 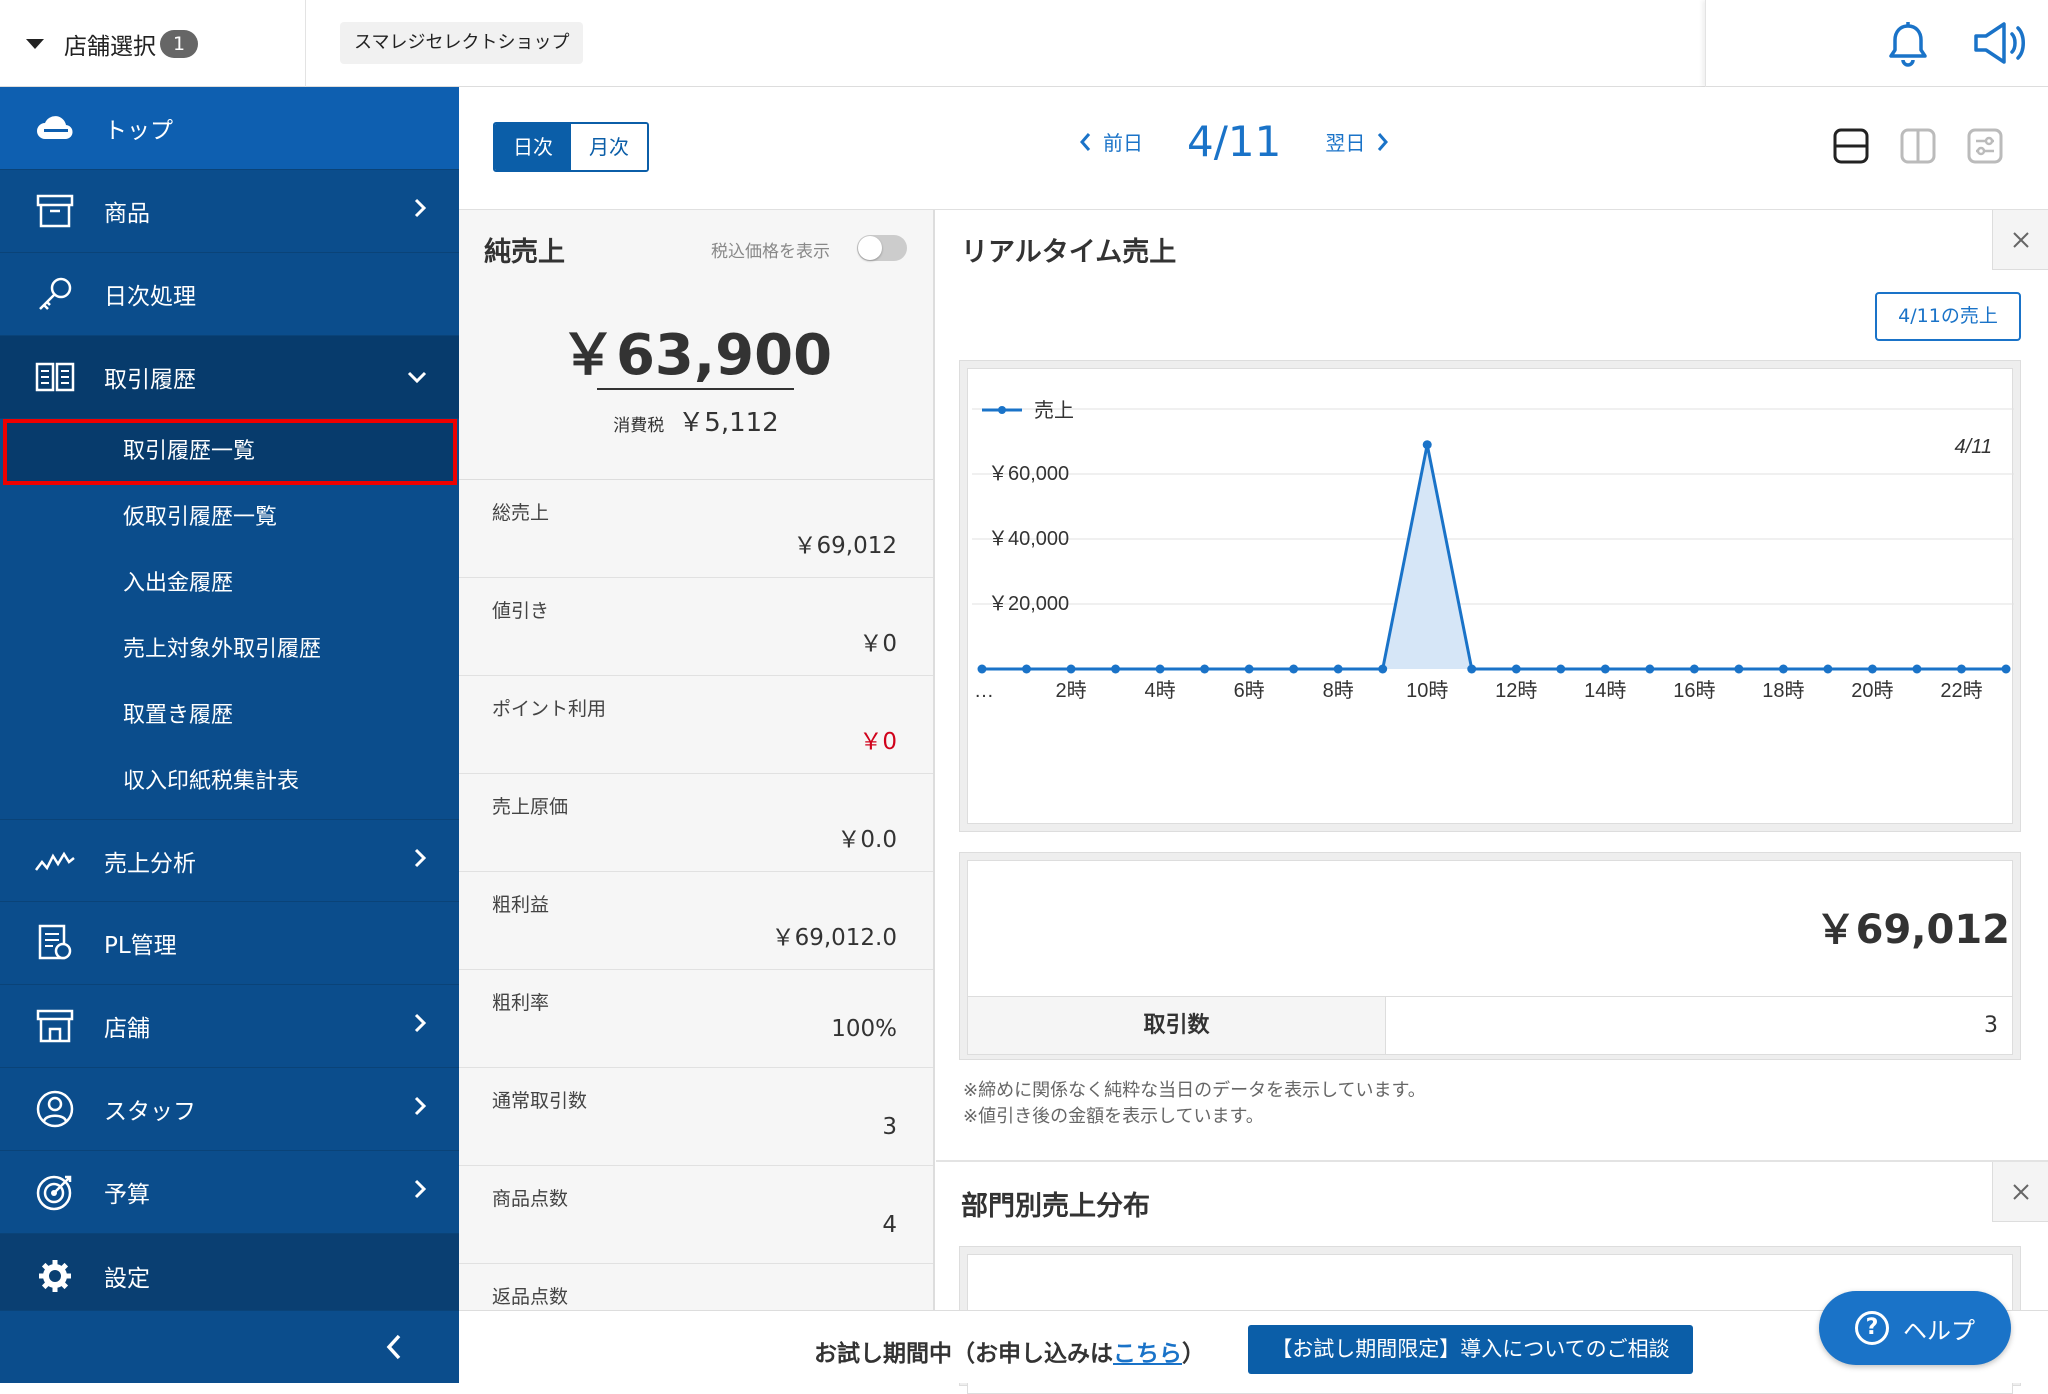 What do you see at coordinates (521, 905) in the screenshot?
I see `metric-label: 粗利益` at bounding box center [521, 905].